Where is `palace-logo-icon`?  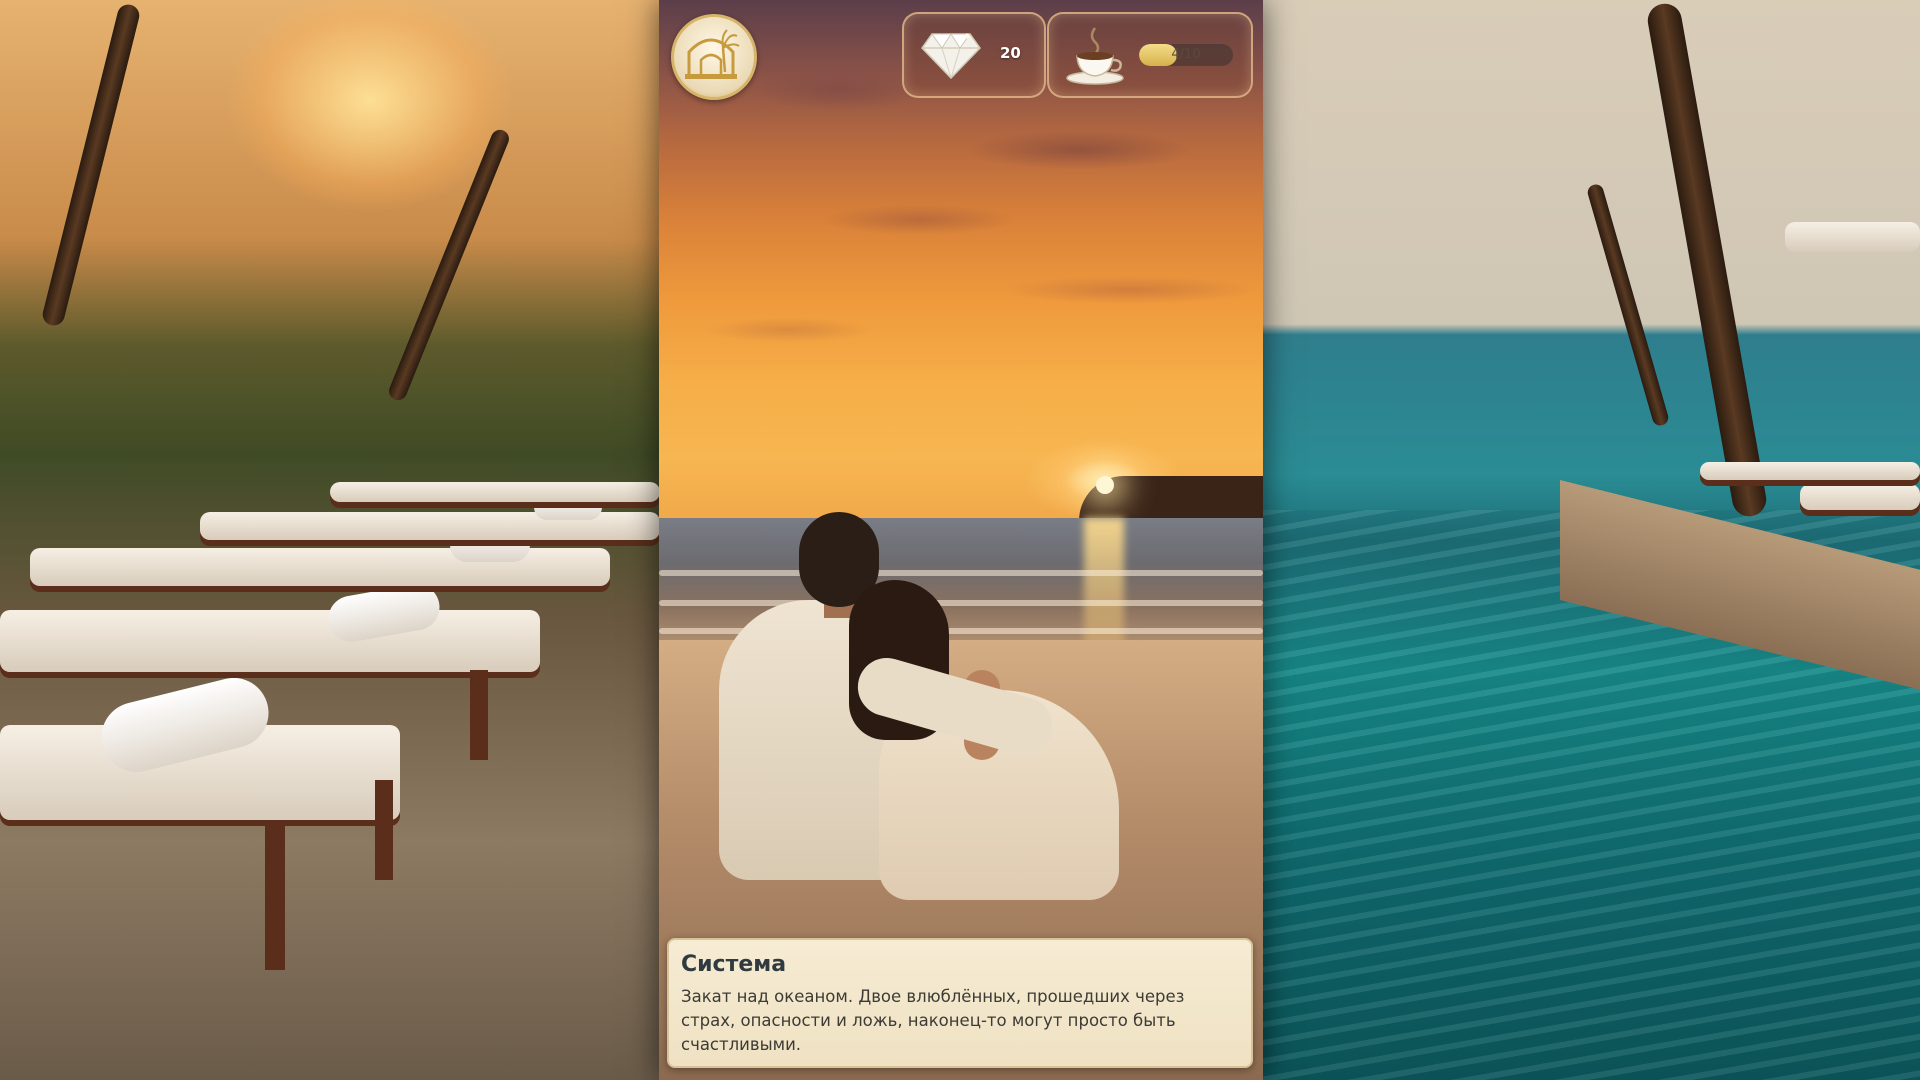
palace-logo-icon is located at coordinates (712, 54).